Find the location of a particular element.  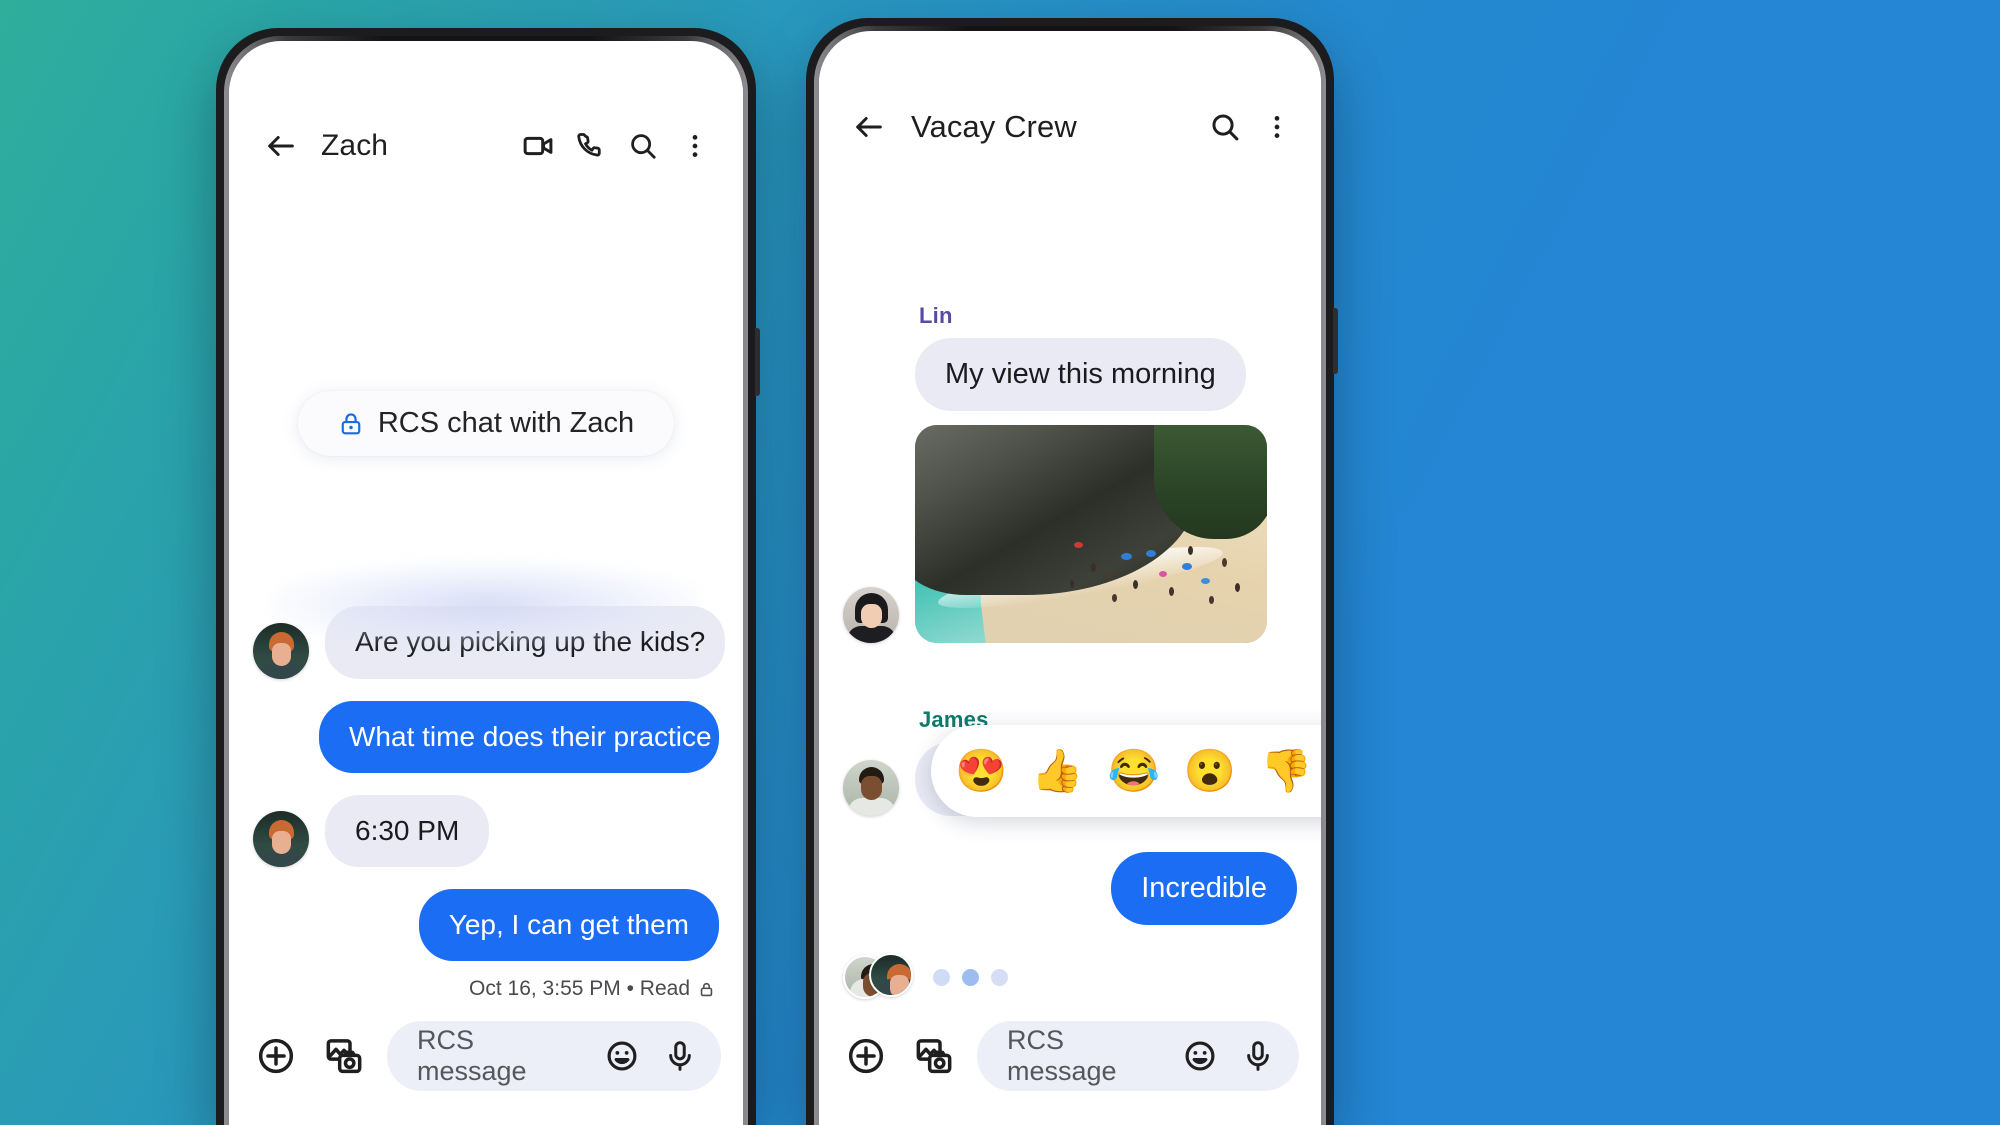

composer-right: RCS message is located at coordinates (1070, 1066).